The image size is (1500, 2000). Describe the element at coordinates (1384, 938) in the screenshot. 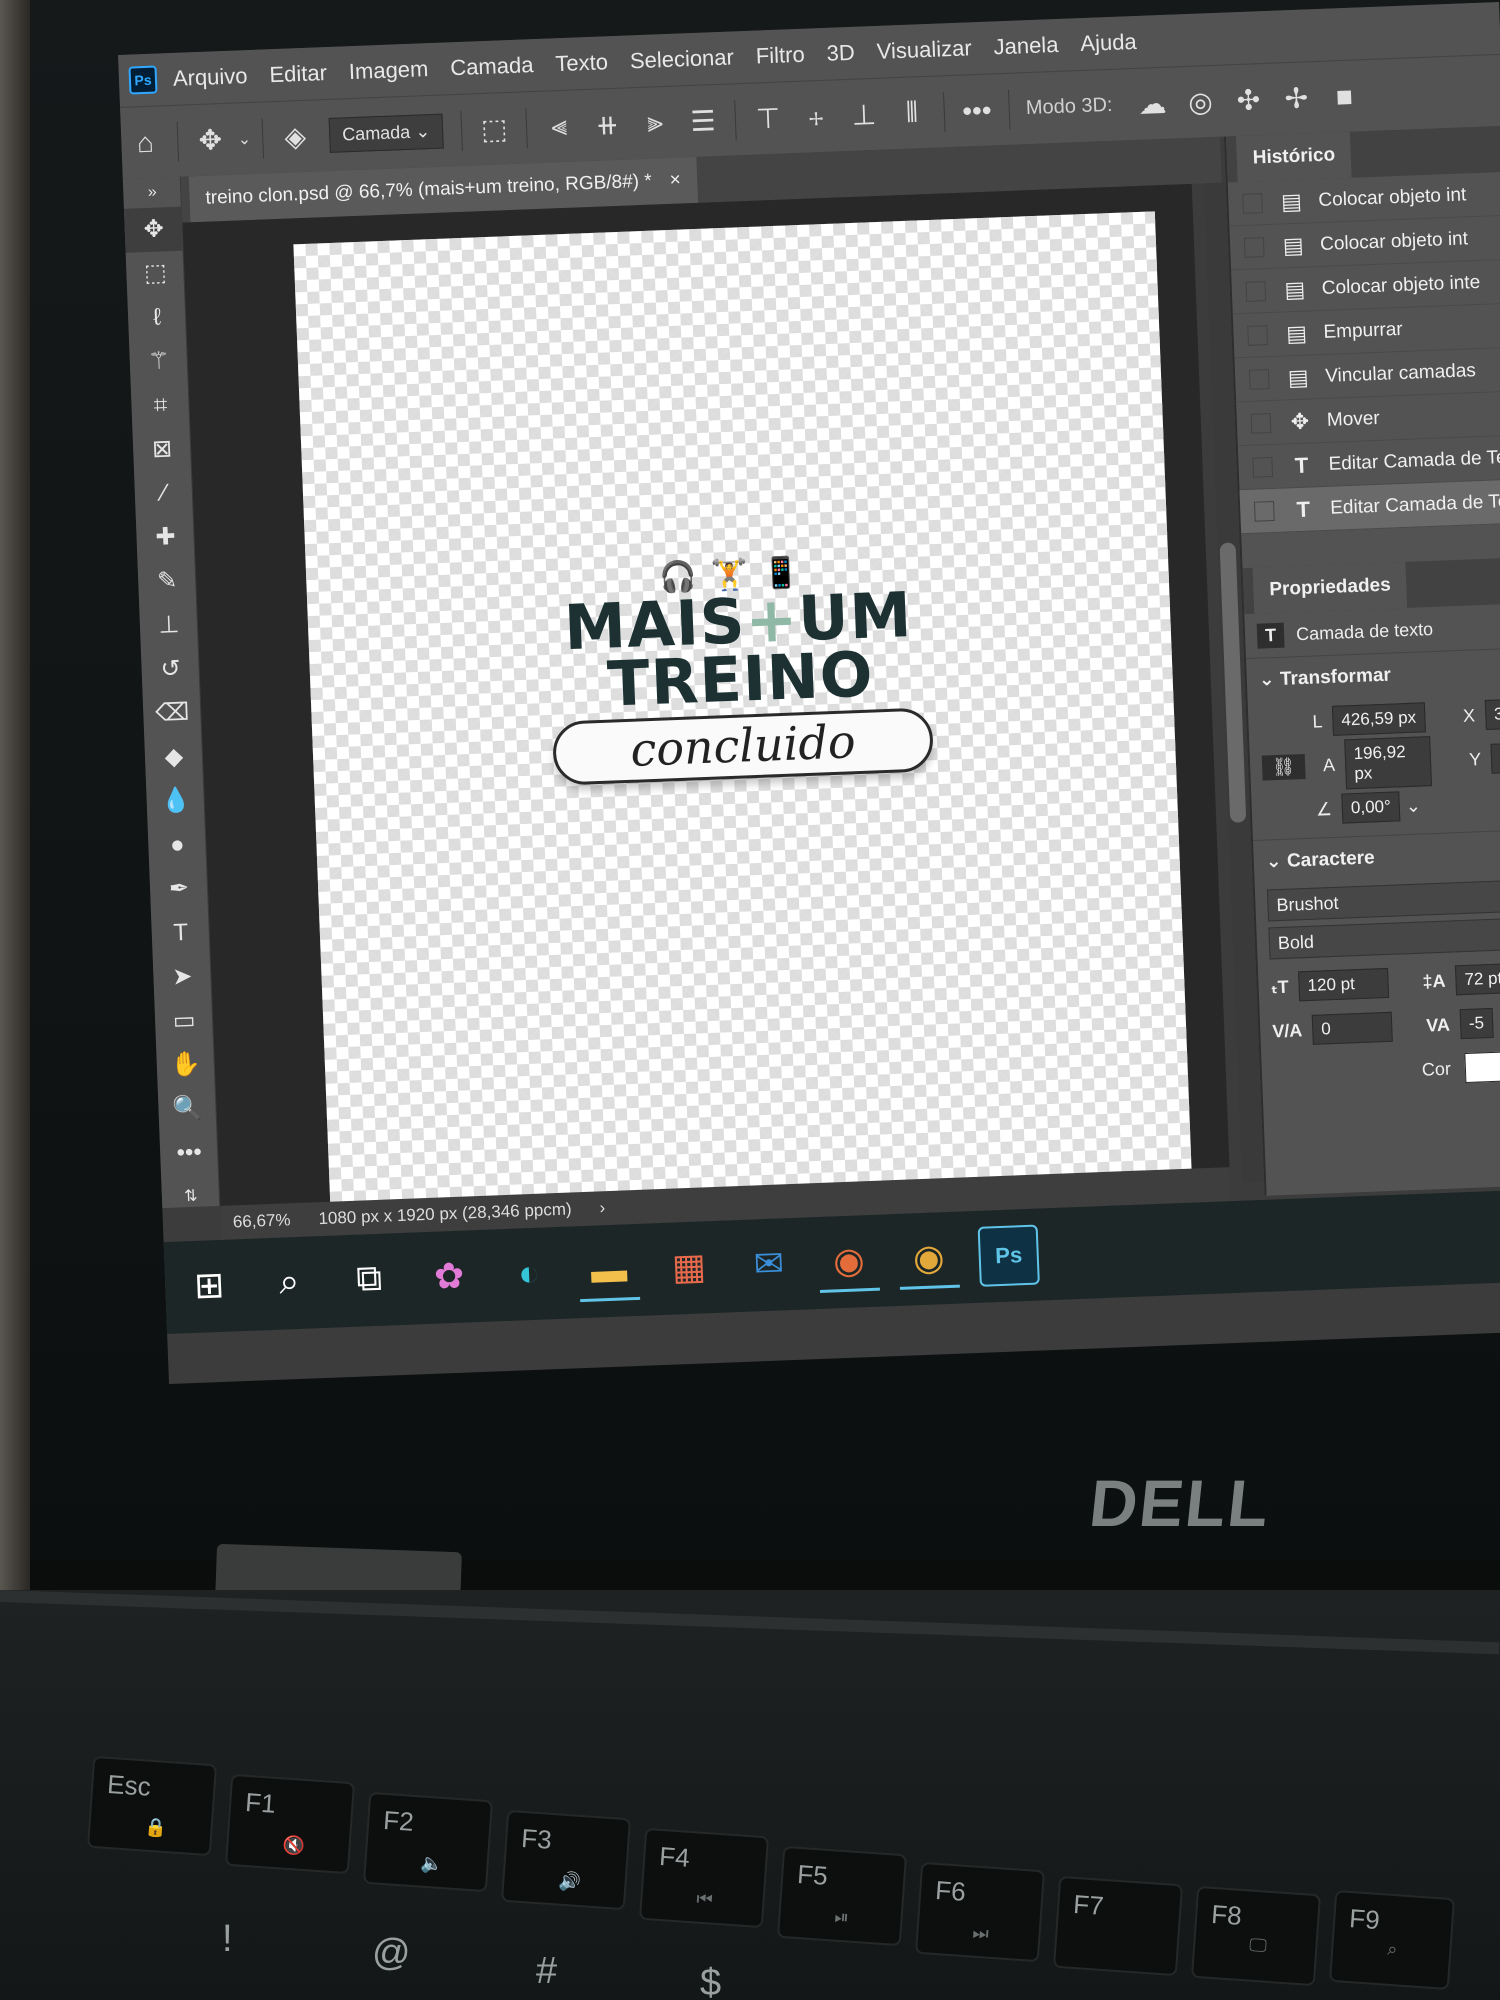

I see `font-style-select: Bold` at that location.